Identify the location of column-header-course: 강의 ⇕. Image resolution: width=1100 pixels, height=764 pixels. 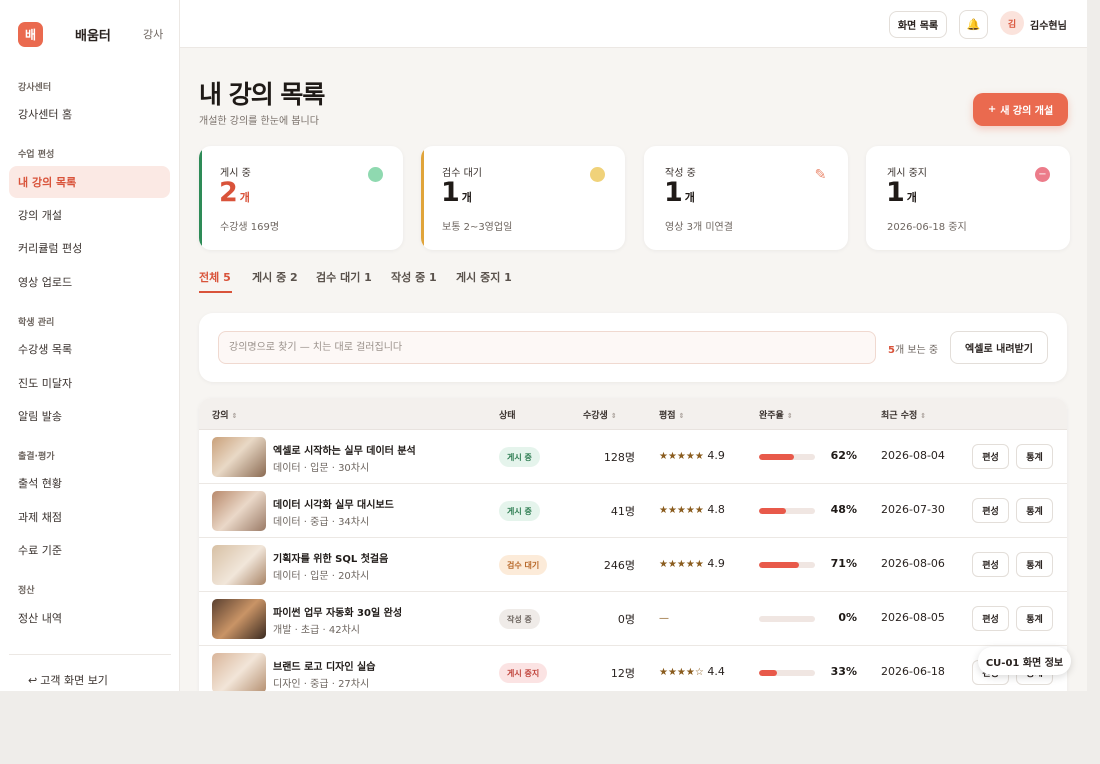
(224, 414).